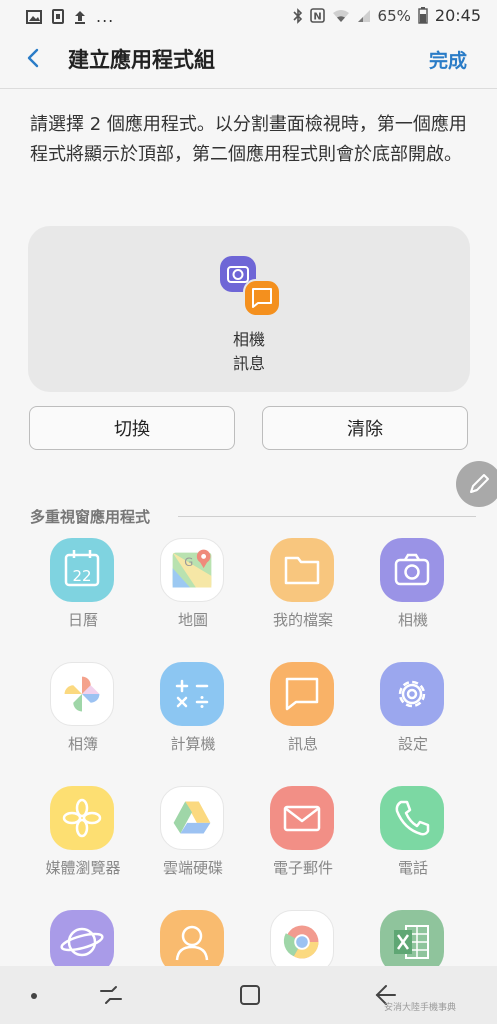 This screenshot has width=497, height=1024. I want to click on sim-icon, so click(58, 16).